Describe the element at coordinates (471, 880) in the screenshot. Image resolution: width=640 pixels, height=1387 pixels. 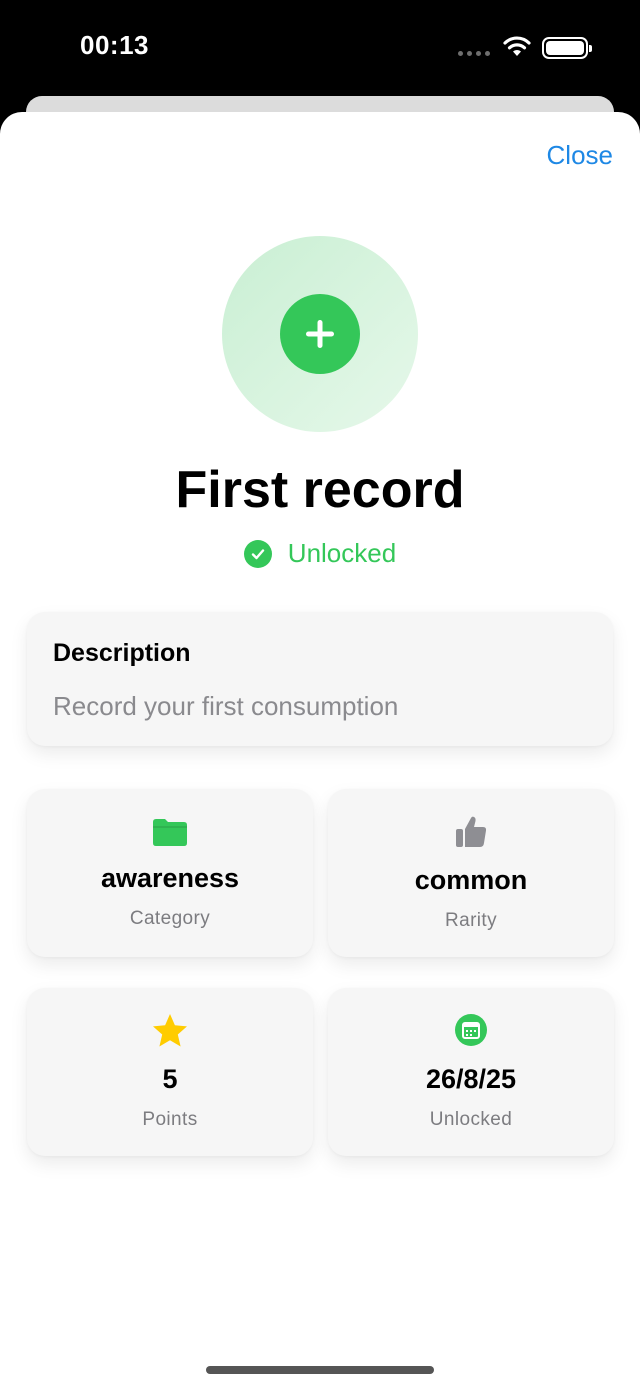
I see `rarity-value: common` at that location.